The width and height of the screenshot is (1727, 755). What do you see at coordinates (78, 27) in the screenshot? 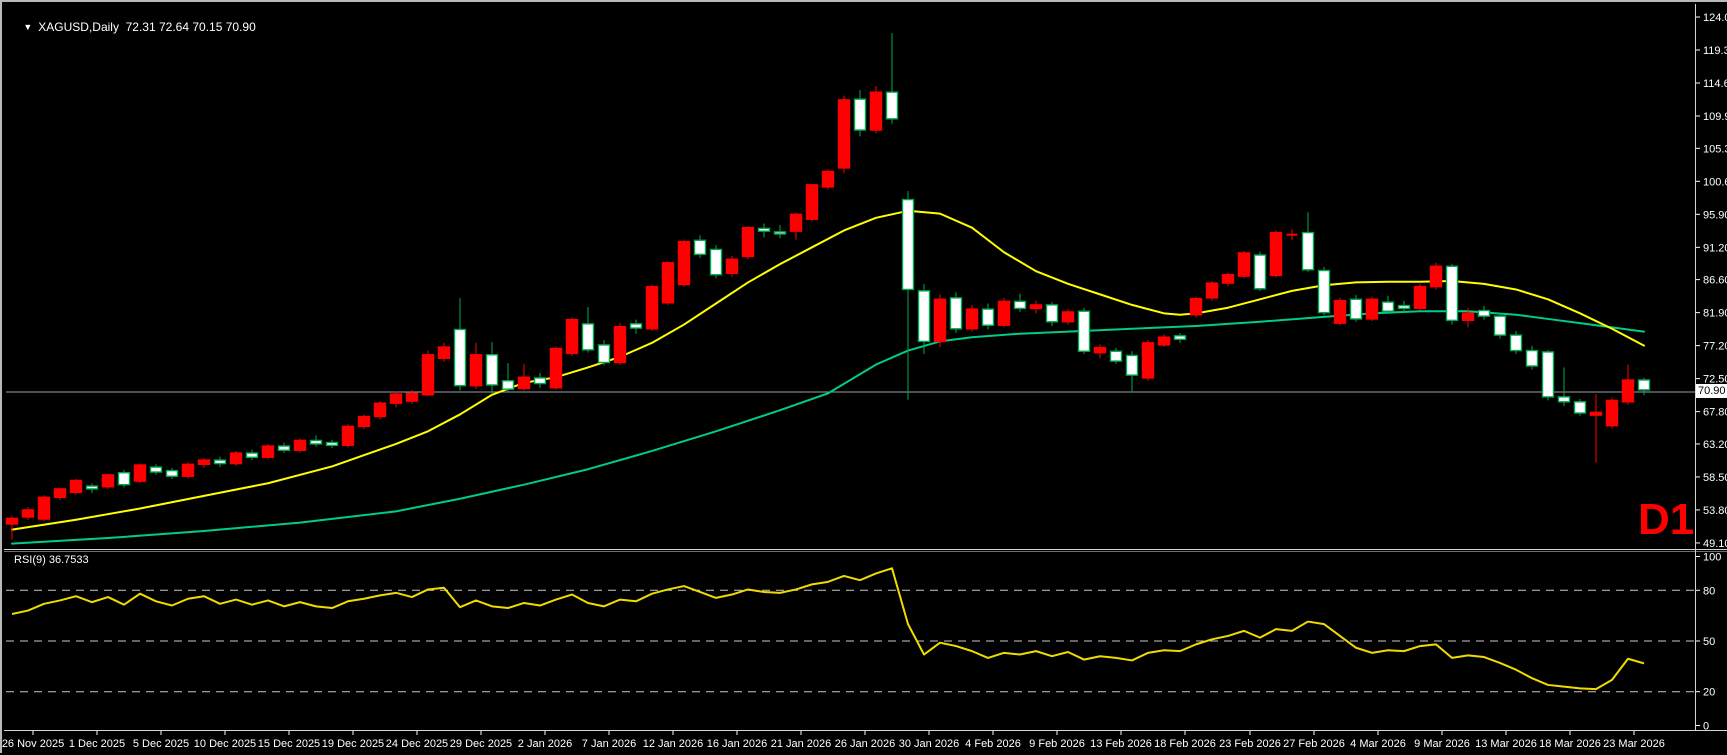
I see `chart-title-symbol: XAGUSD,Daily` at bounding box center [78, 27].